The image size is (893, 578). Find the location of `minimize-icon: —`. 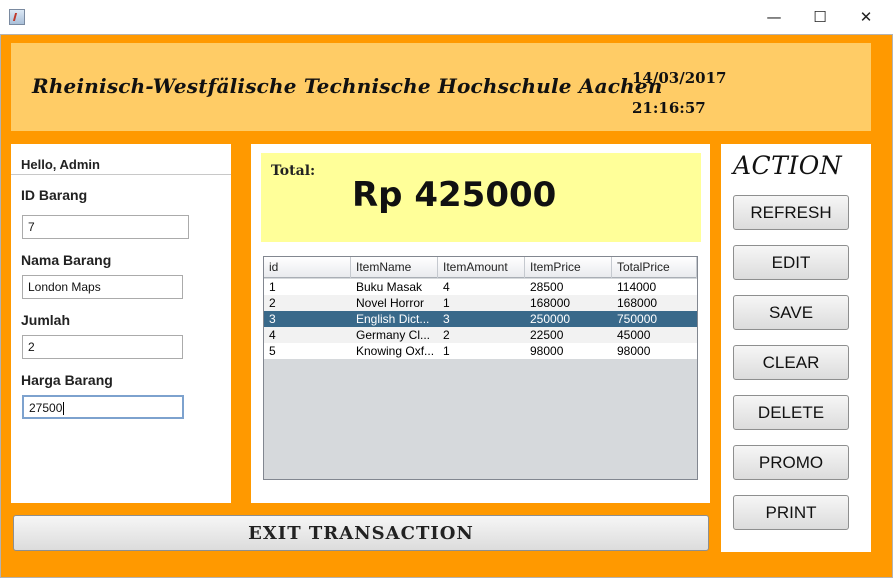

minimize-icon: — is located at coordinates (774, 17).